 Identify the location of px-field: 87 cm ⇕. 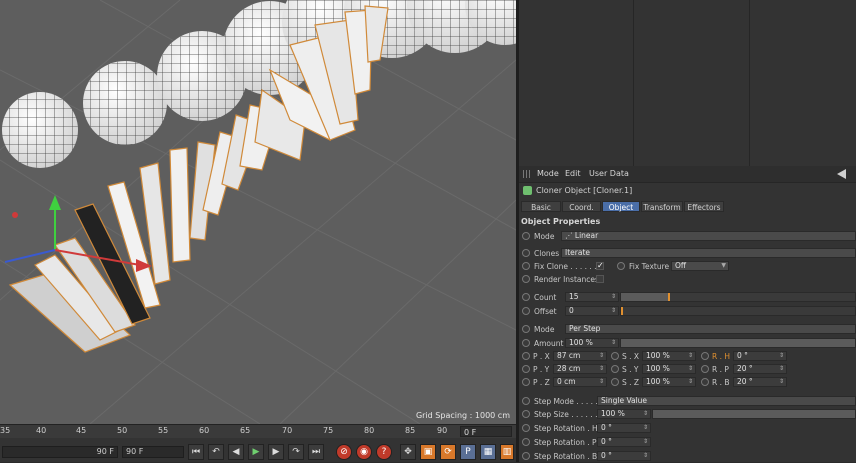
(580, 356).